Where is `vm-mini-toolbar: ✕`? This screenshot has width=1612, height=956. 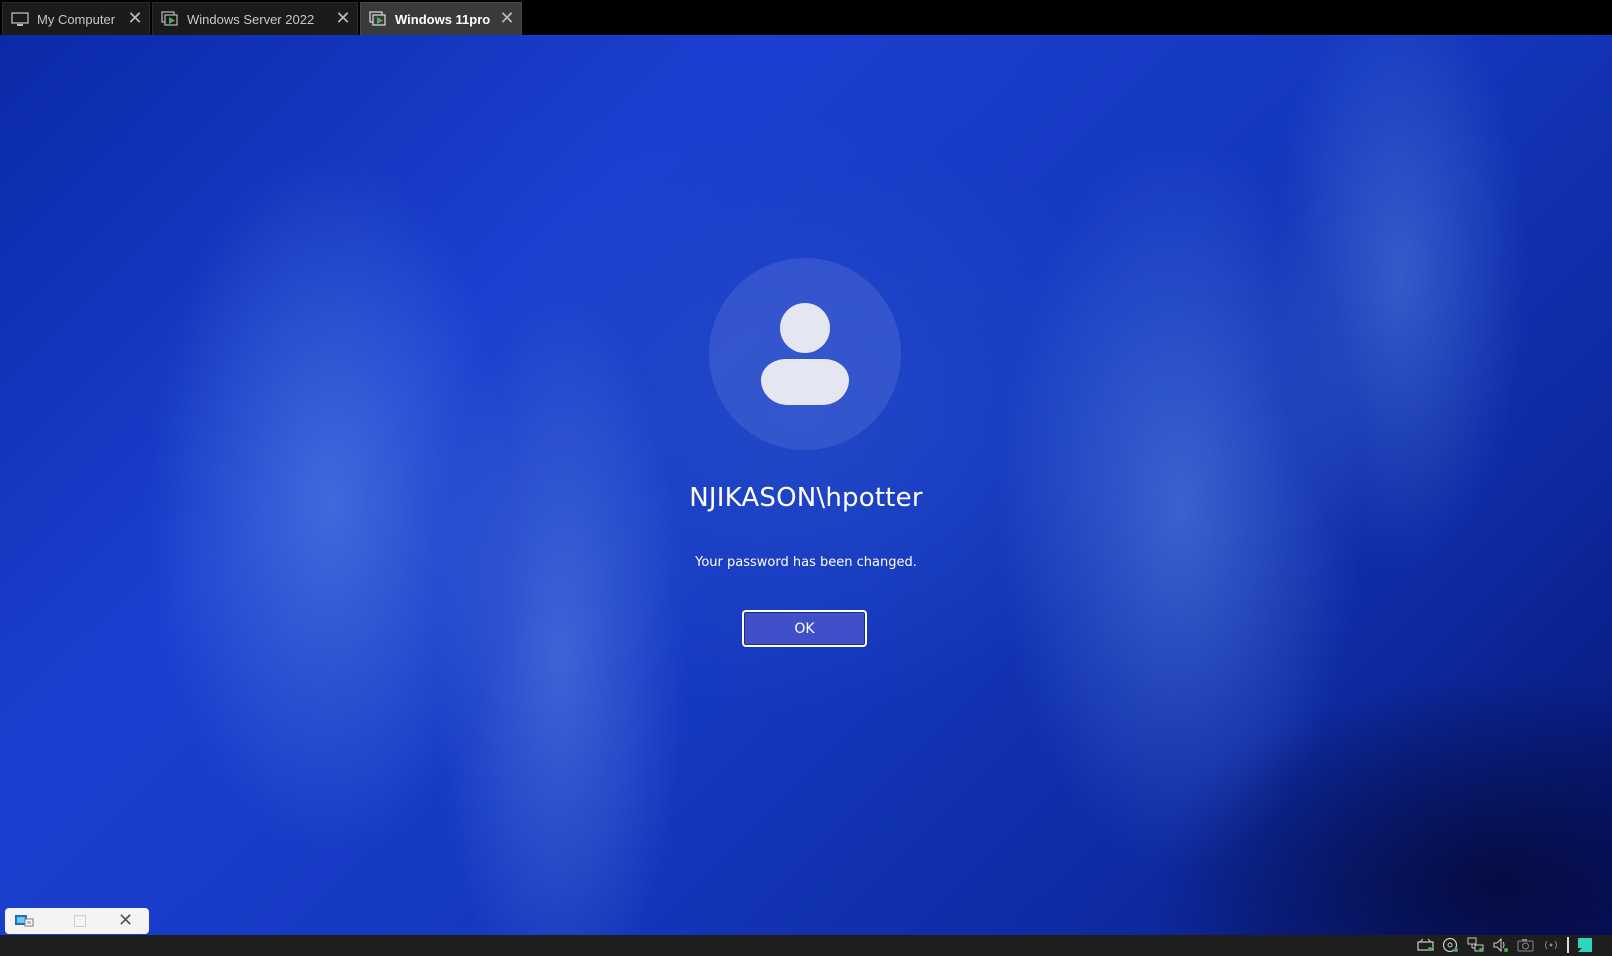
vm-mini-toolbar: ✕ is located at coordinates (77, 921).